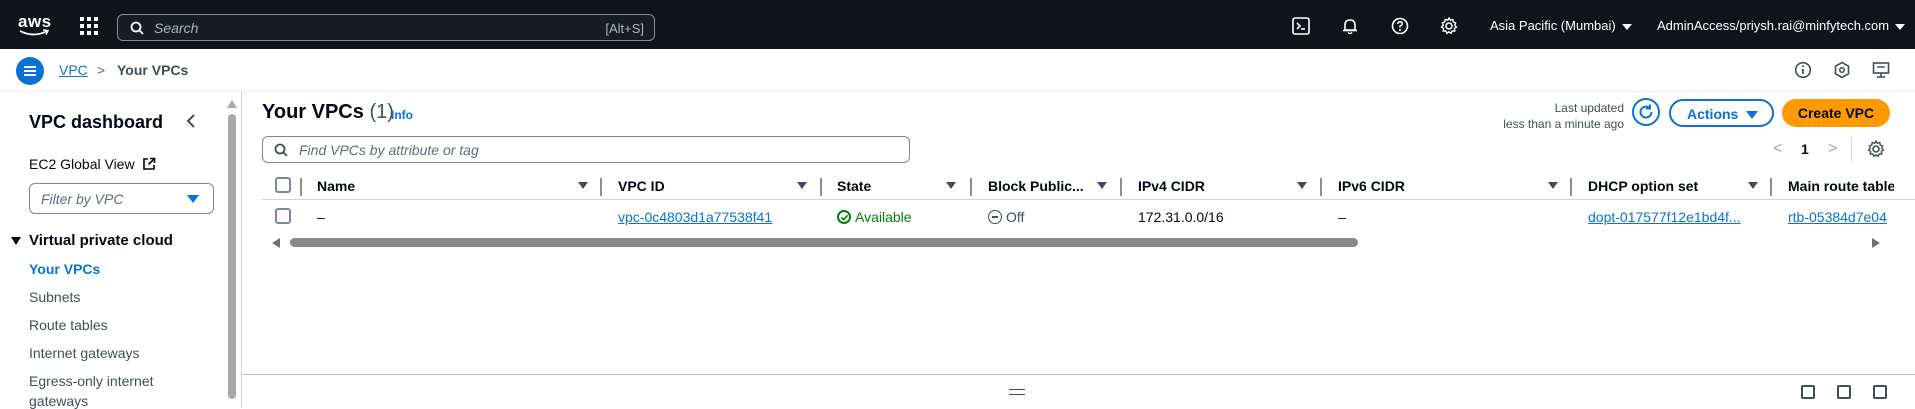  Describe the element at coordinates (1781, 25) in the screenshot. I see `account-menu: AdminAccess/priysh.rai@minfytech.com` at that location.